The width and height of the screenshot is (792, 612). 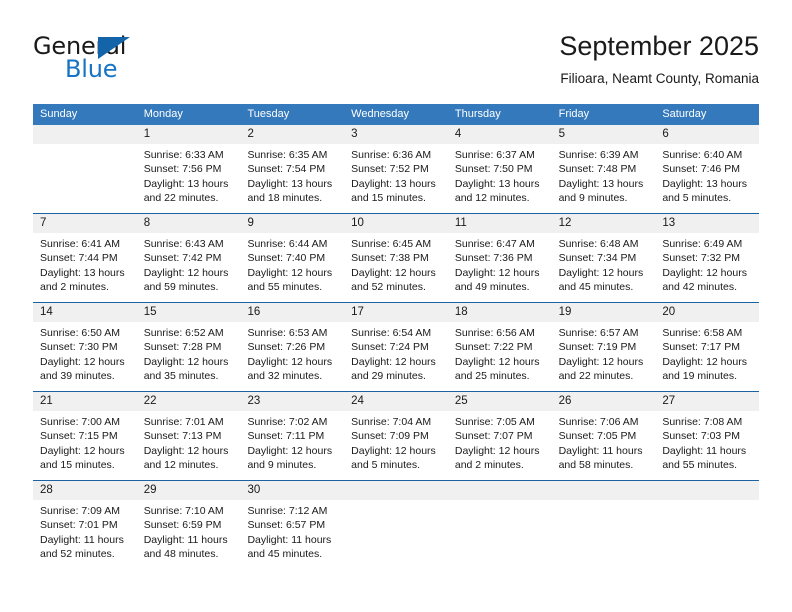 I want to click on day-number: 18, so click(x=500, y=312).